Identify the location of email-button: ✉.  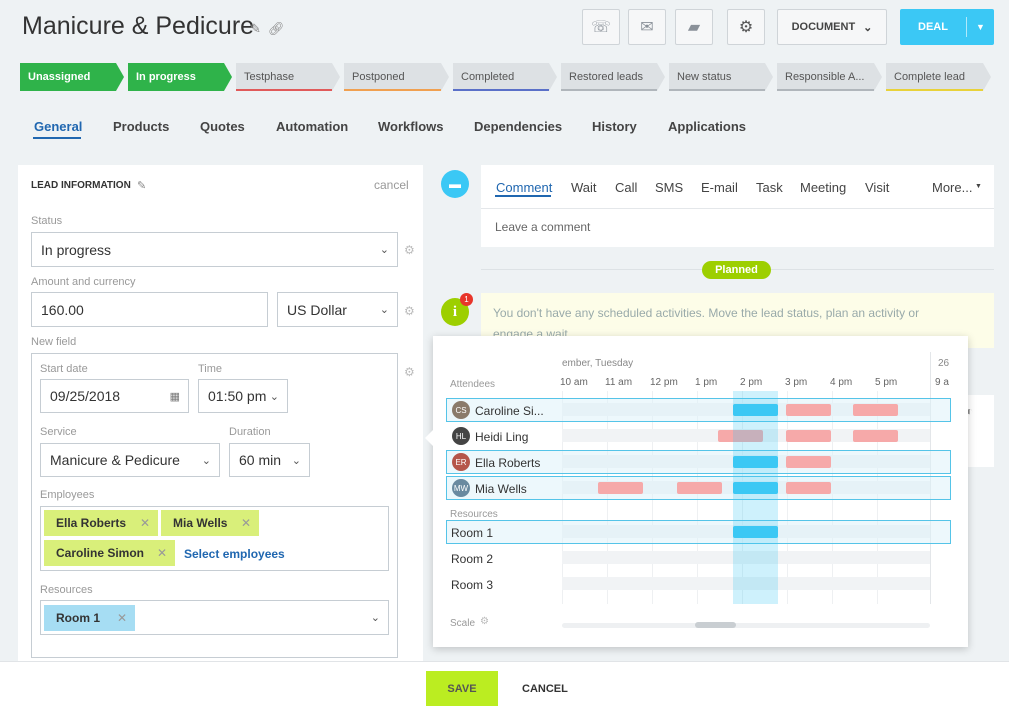
(647, 27).